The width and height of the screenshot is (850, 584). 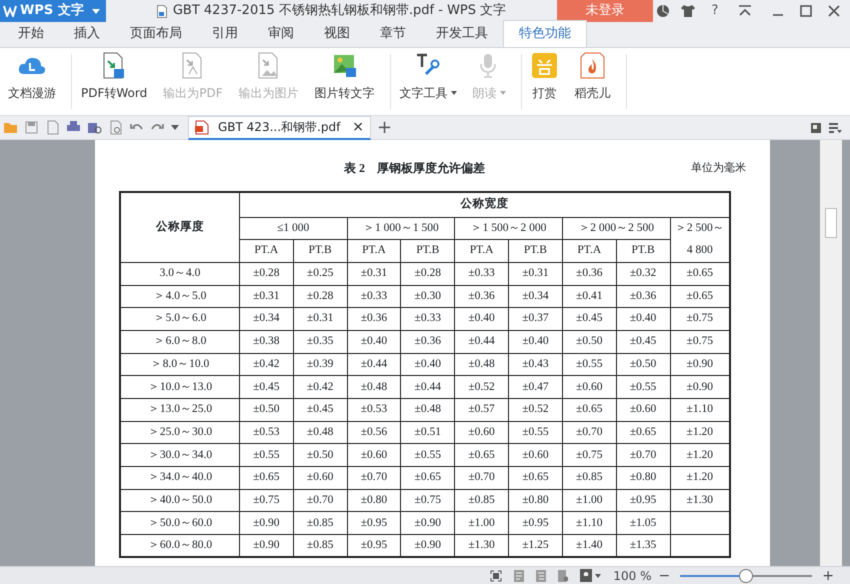 What do you see at coordinates (180, 455) in the screenshot?
I see `table-cell: ＞30.0～34.0` at bounding box center [180, 455].